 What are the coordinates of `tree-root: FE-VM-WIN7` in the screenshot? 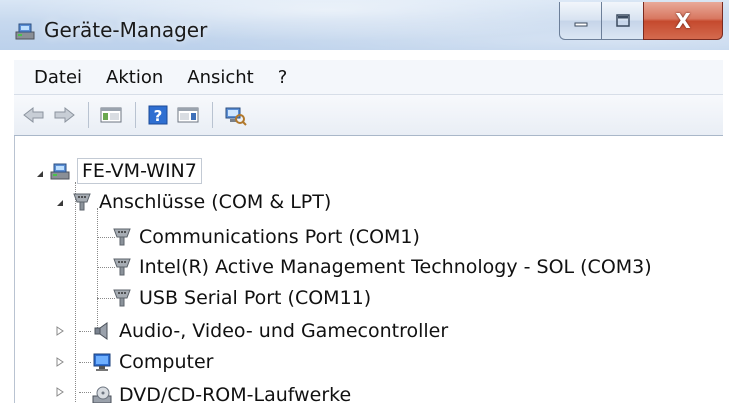 It's located at (125, 171).